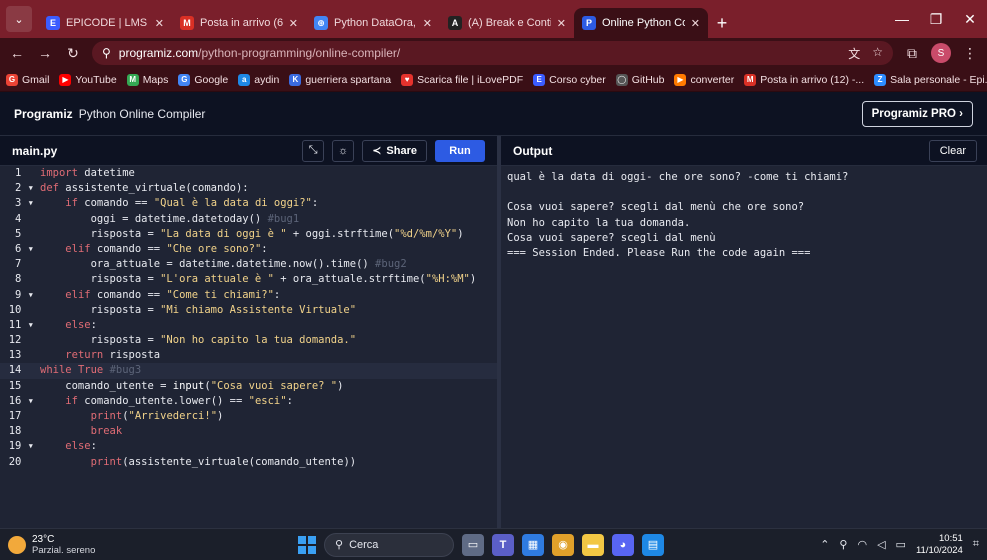  I want to click on bookmark-label: Corso cyber, so click(577, 79).